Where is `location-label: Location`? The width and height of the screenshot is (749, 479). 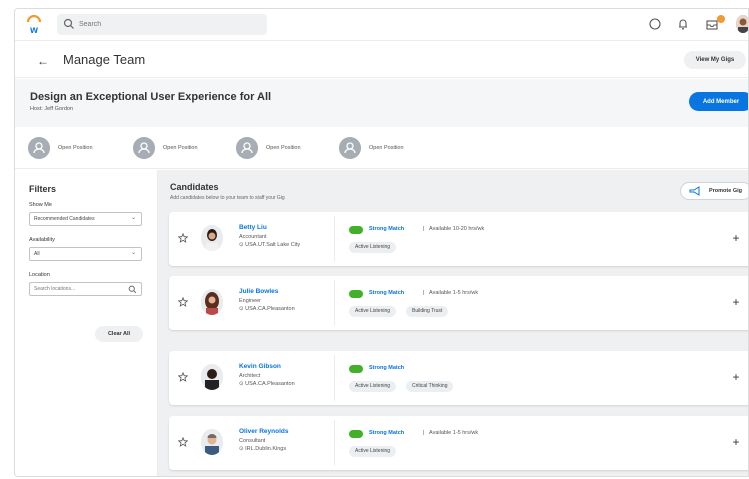 location-label: Location is located at coordinates (39, 275).